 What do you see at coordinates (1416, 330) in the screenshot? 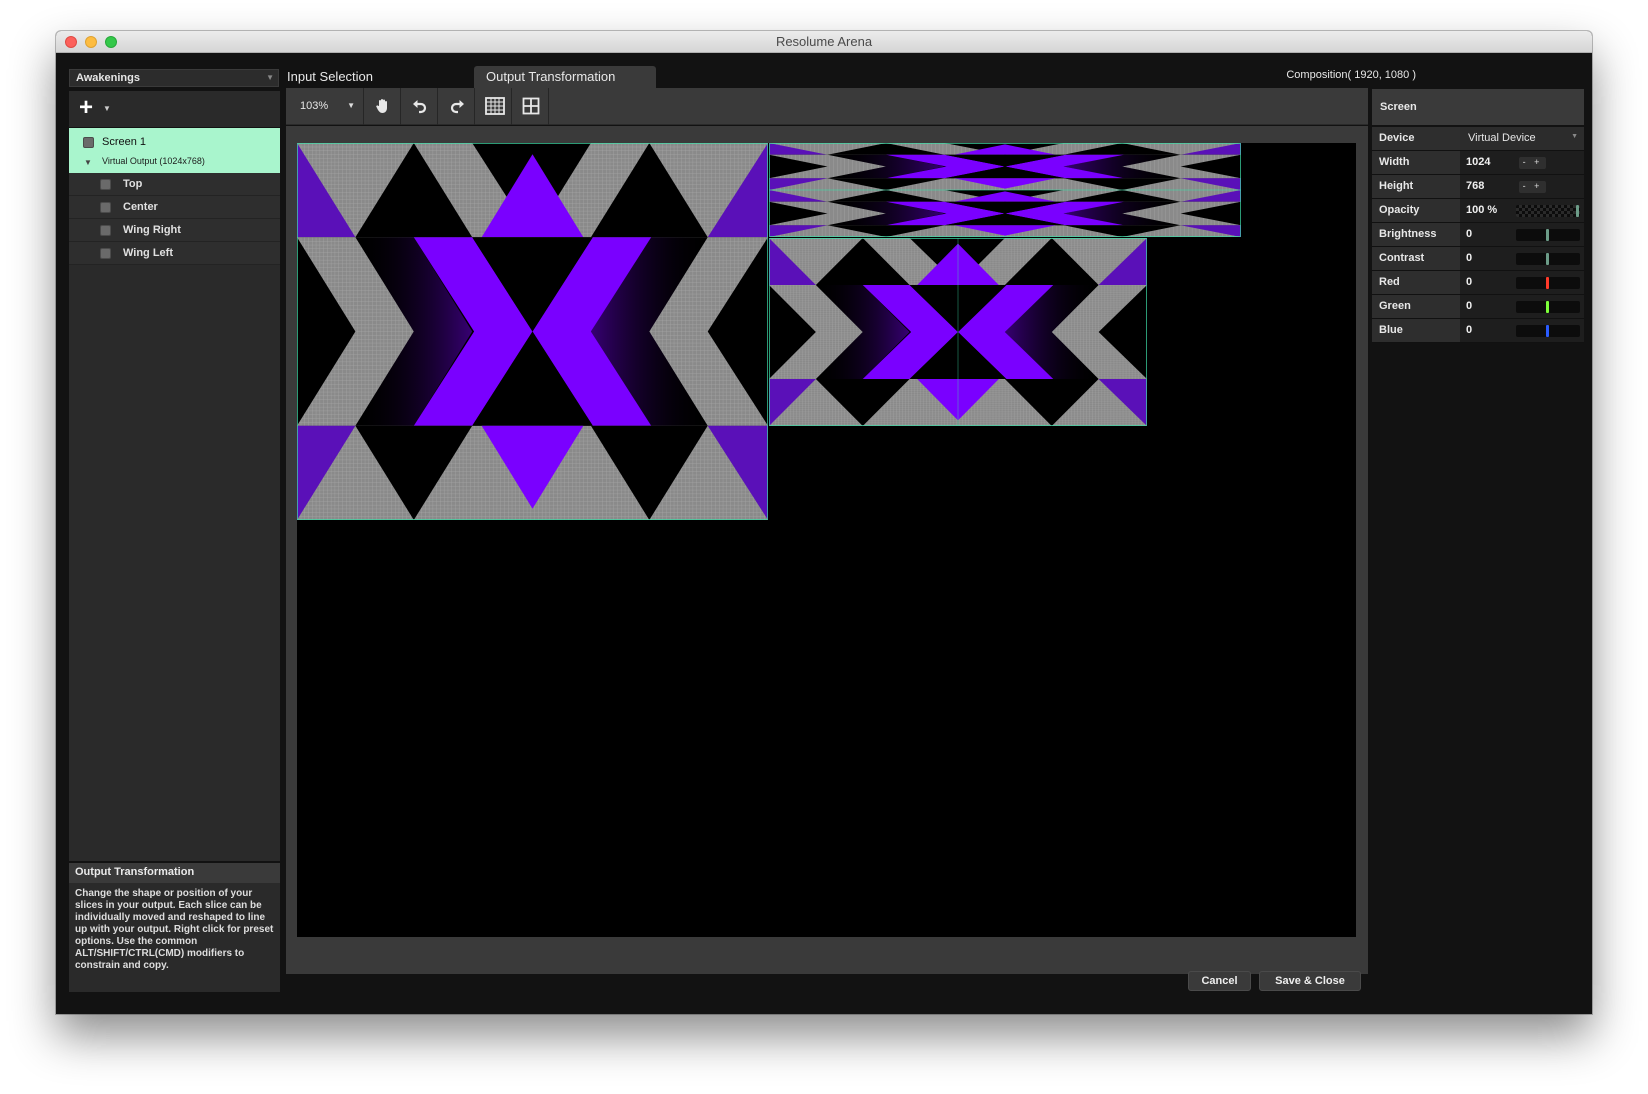
I see `blue-label: Blue` at bounding box center [1416, 330].